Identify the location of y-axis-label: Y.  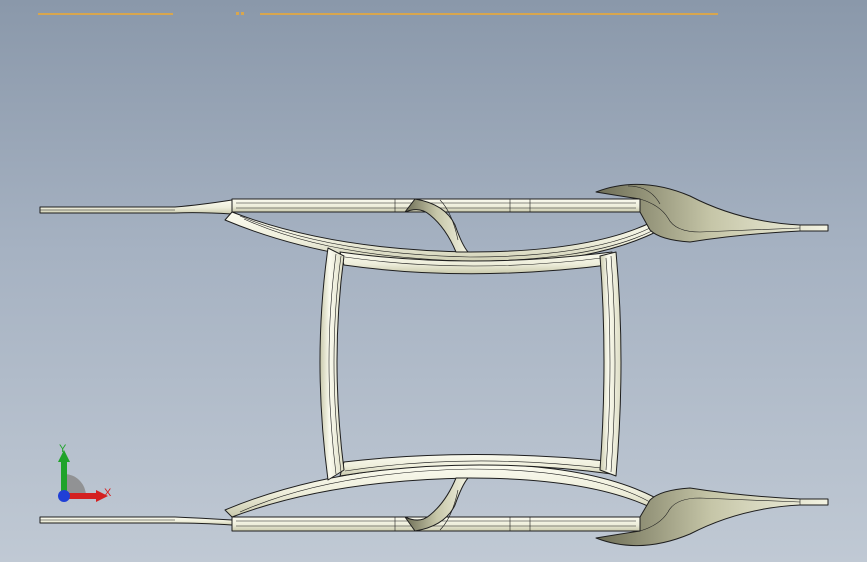
(63, 449).